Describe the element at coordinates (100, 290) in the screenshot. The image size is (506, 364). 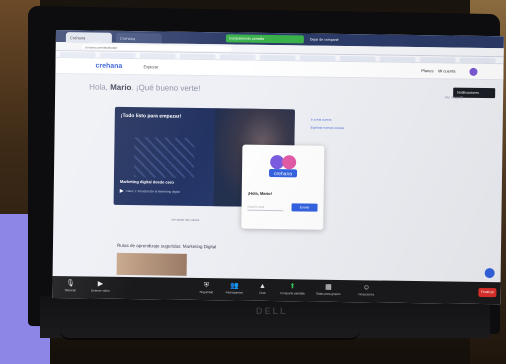
I see `zoom-toolbar-label: Detener video` at that location.